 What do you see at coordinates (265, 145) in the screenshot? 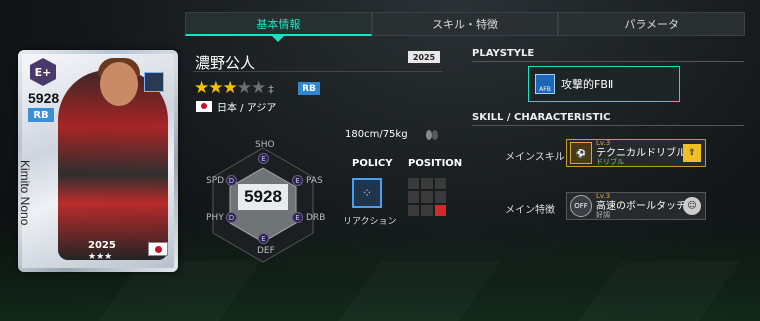
I see `stat-label-sho: SHO` at bounding box center [265, 145].